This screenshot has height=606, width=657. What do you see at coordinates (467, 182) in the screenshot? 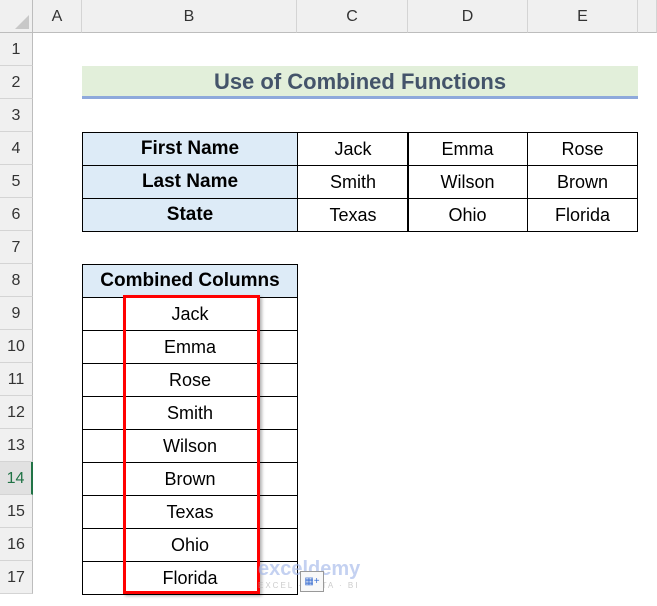
I see `data-cell: Wilson` at bounding box center [467, 182].